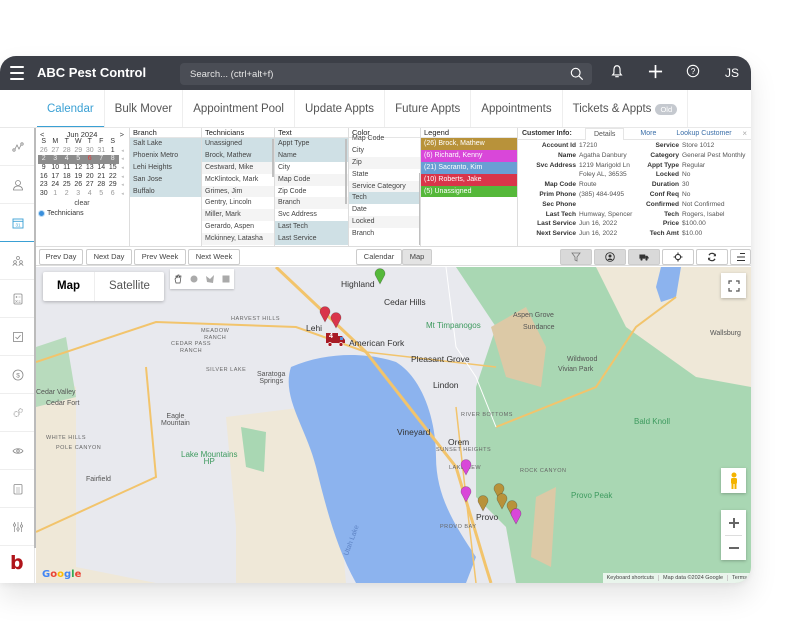 This screenshot has height=639, width=788. What do you see at coordinates (626, 109) in the screenshot?
I see `tab-tickets-appts: Tickets & Appts Old` at bounding box center [626, 109].